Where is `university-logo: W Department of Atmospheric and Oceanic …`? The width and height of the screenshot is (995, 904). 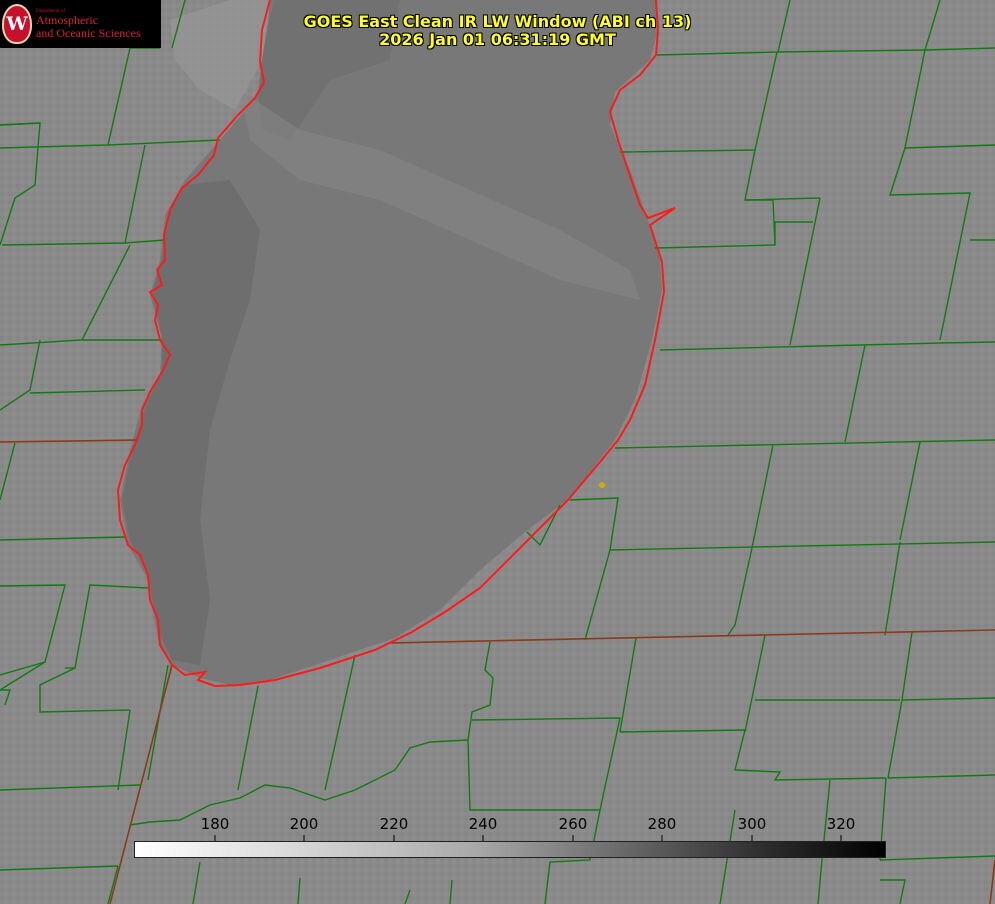
university-logo: W Department of Atmospheric and Oceanic … is located at coordinates (80, 24).